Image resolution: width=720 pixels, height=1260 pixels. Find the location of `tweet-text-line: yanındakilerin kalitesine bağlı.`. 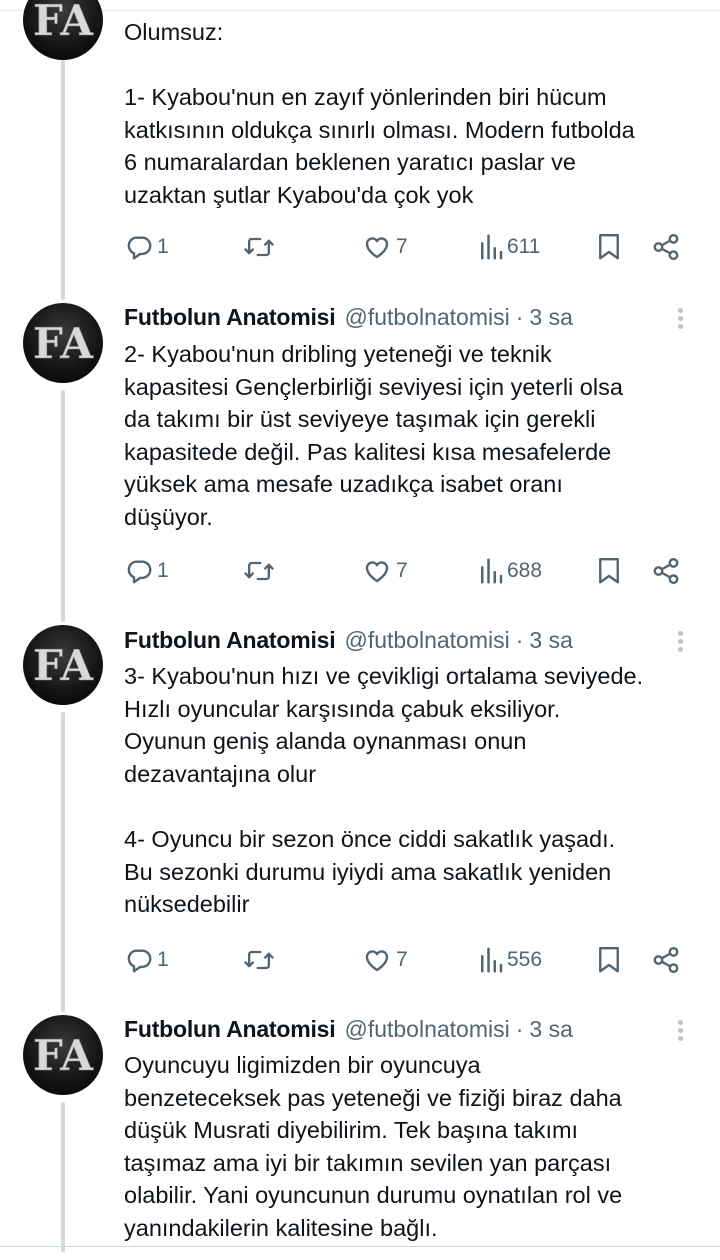

tweet-text-line: yanındakilerin kalitesine bağlı. is located at coordinates (281, 1227).